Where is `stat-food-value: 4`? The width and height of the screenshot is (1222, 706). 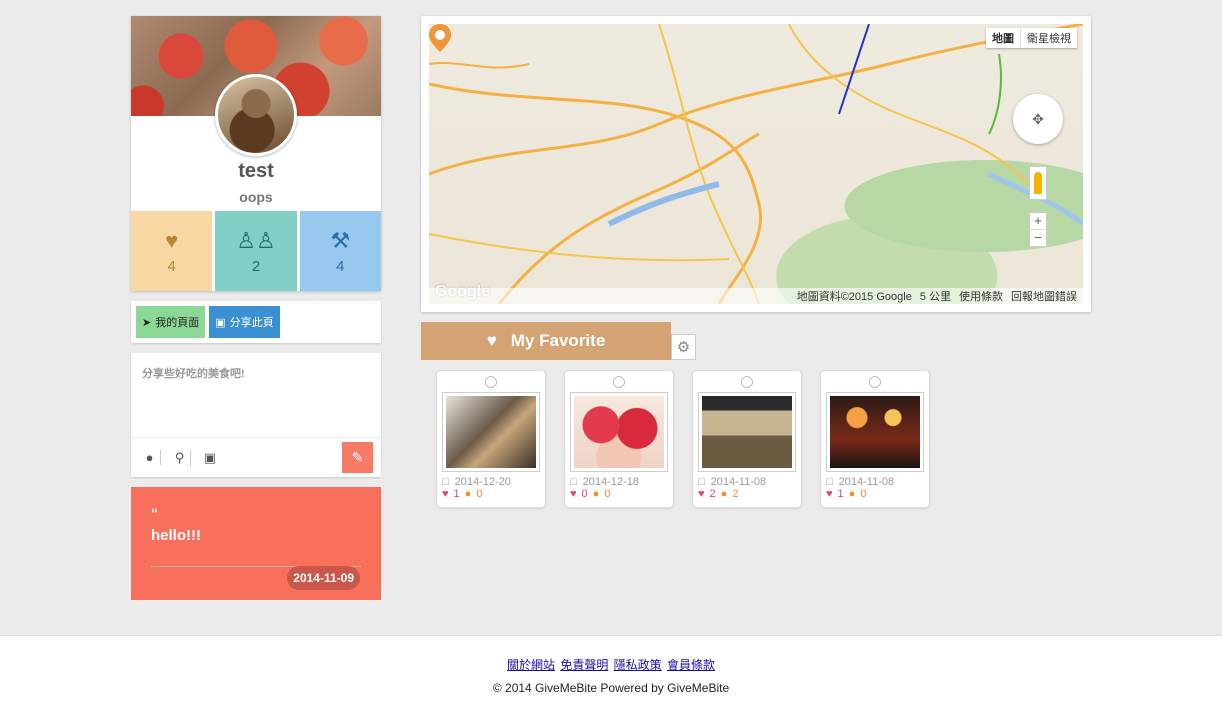
stat-food-value: 4 is located at coordinates (340, 266).